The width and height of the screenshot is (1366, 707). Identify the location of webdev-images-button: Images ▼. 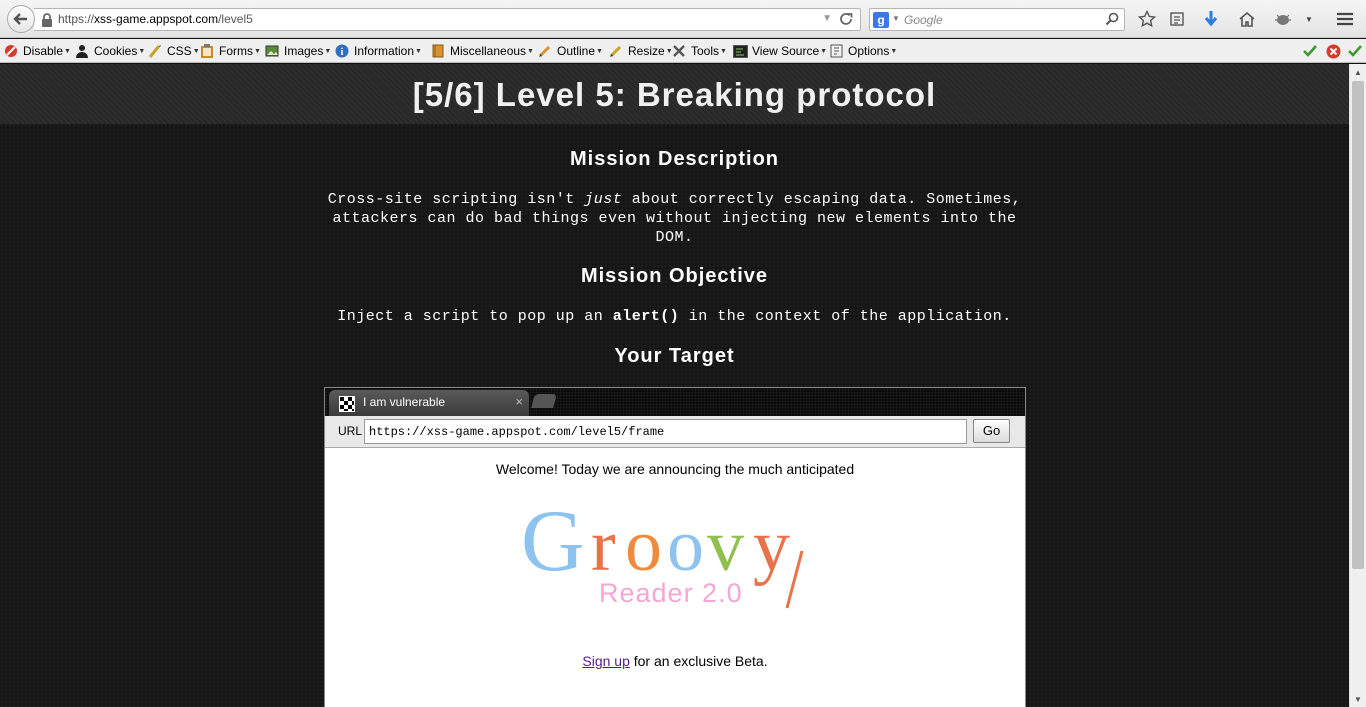
(297, 51).